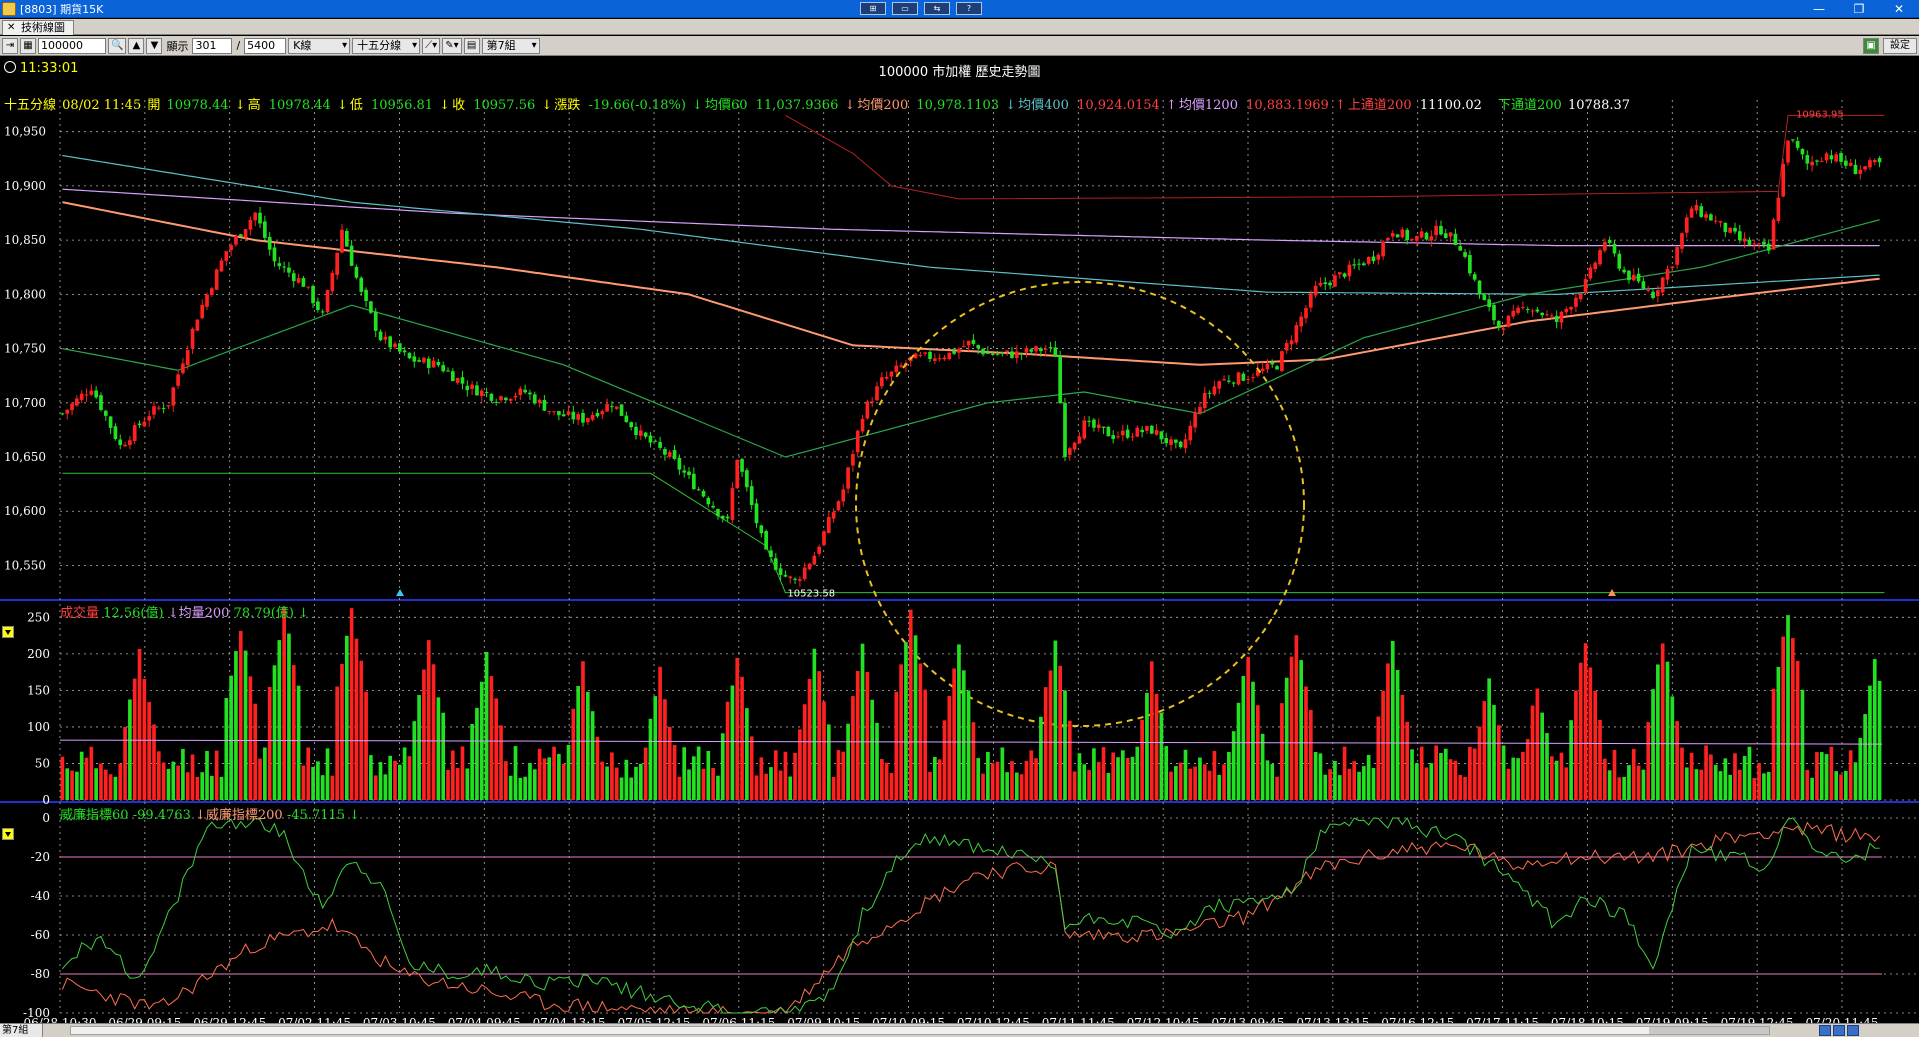  I want to click on search-icon: 🔍, so click(117, 45).